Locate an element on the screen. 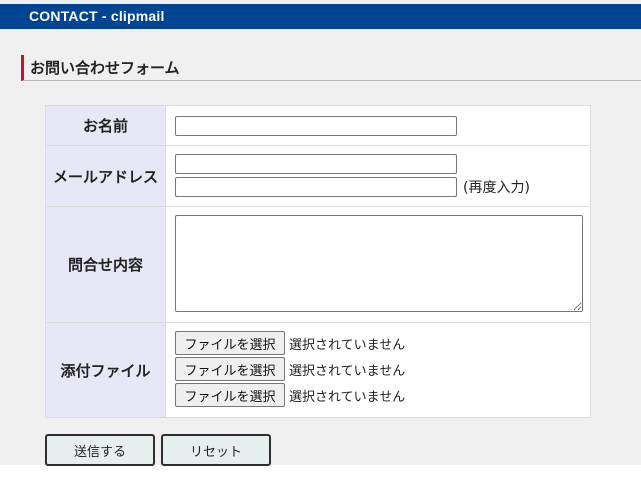 This screenshot has width=641, height=485. name-label: お名前 is located at coordinates (106, 125).